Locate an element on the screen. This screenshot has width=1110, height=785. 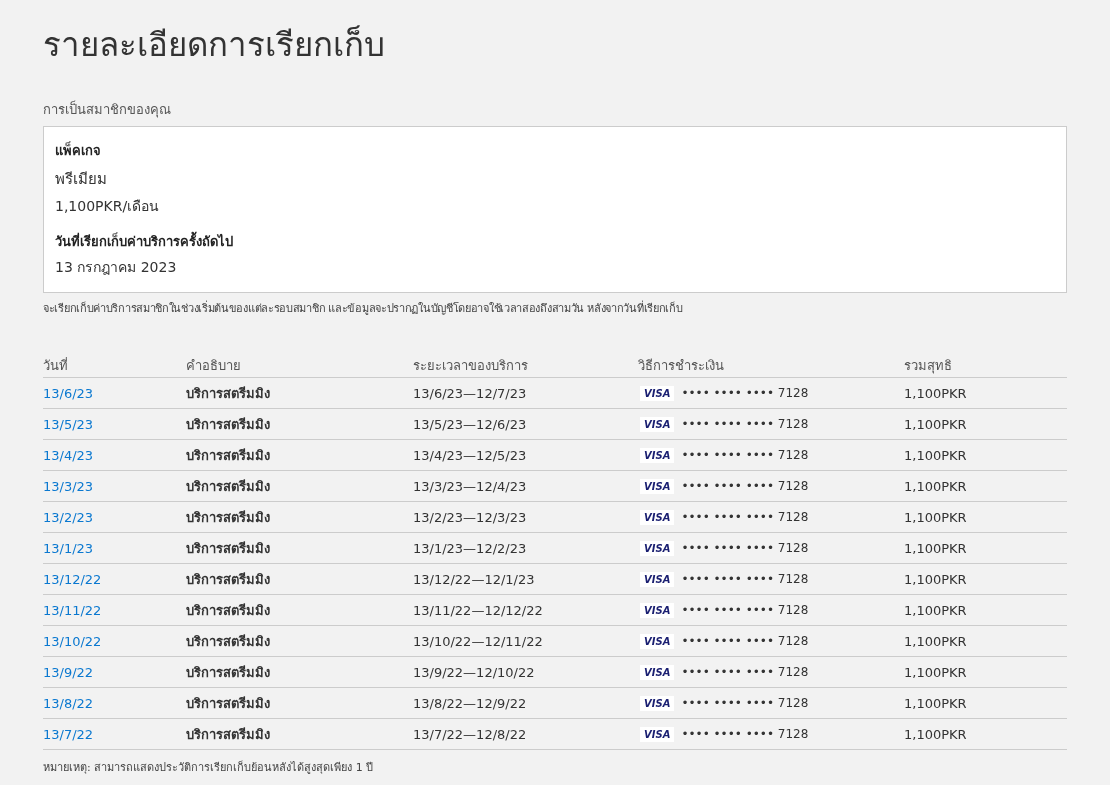
column-header: วันที่ is located at coordinates (56, 365).